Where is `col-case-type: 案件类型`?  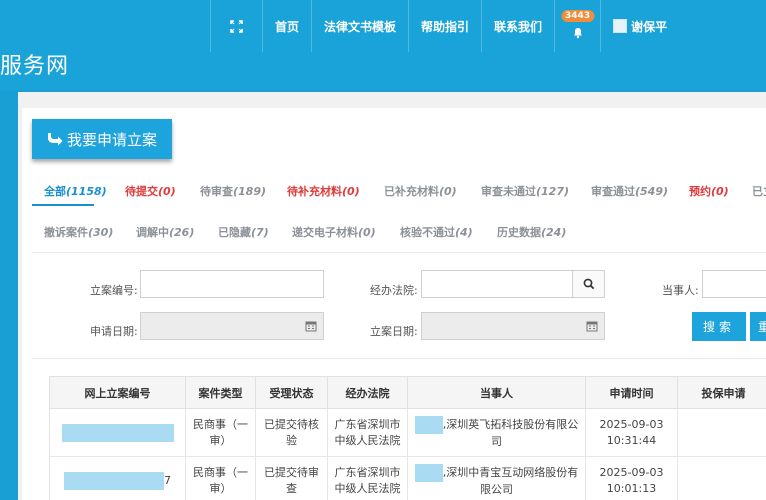 col-case-type: 案件类型 is located at coordinates (220, 392).